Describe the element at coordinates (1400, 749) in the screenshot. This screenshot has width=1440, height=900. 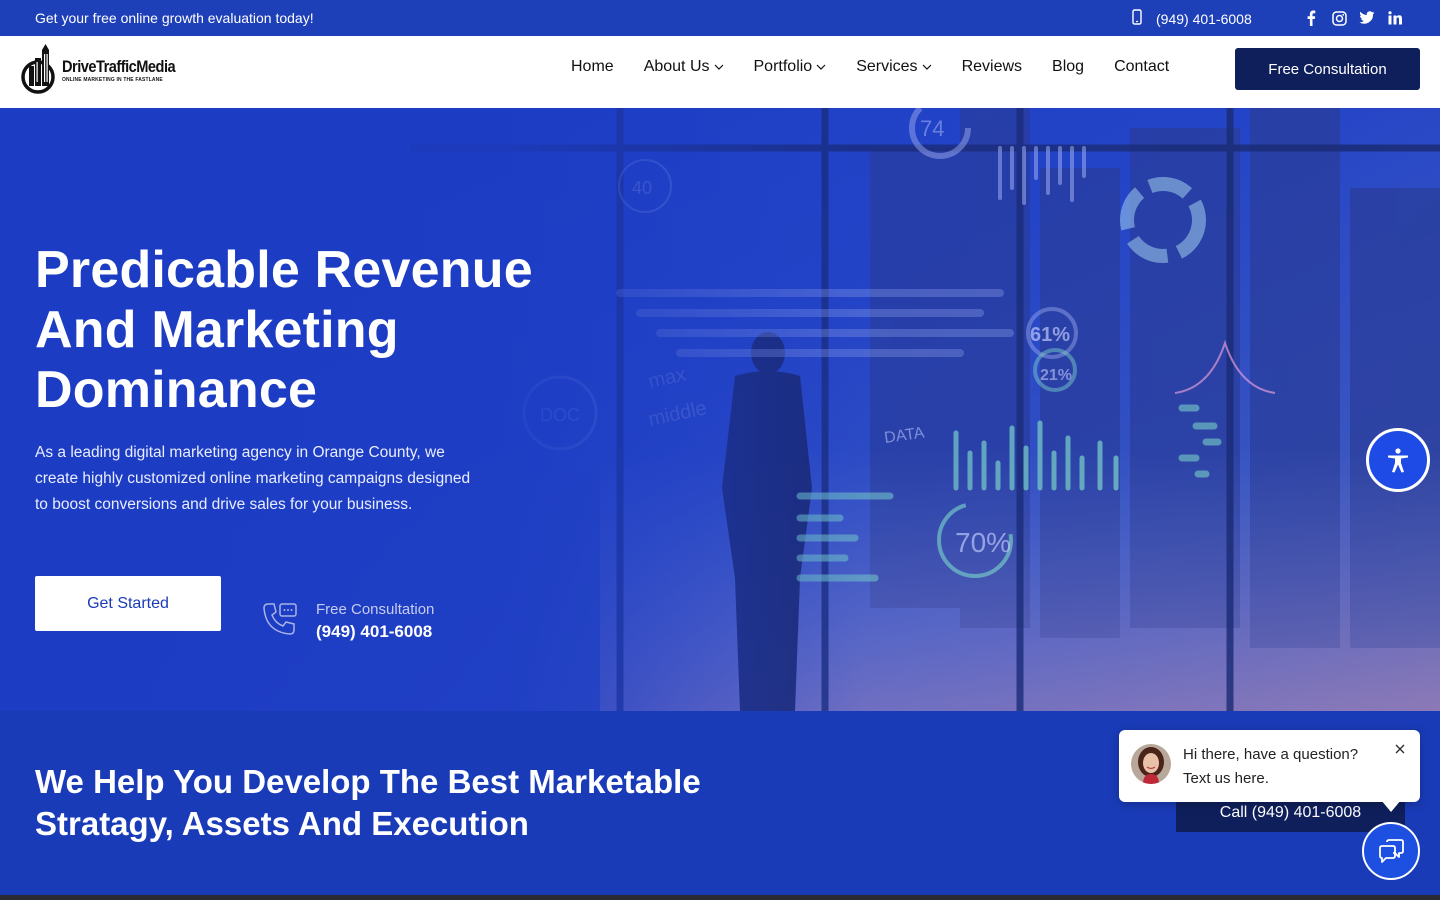
I see `close-icon` at that location.